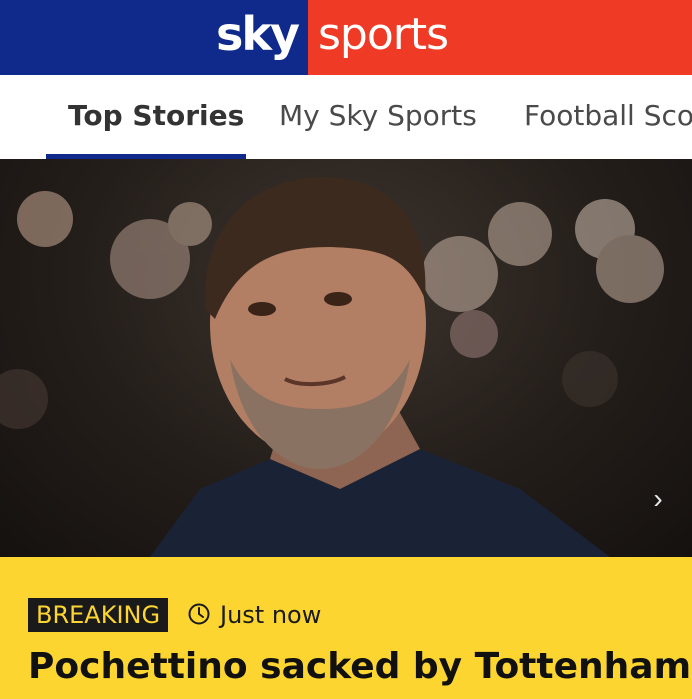  I want to click on story-headline: Pochettino sacked by Tottenham, so click(359, 667).